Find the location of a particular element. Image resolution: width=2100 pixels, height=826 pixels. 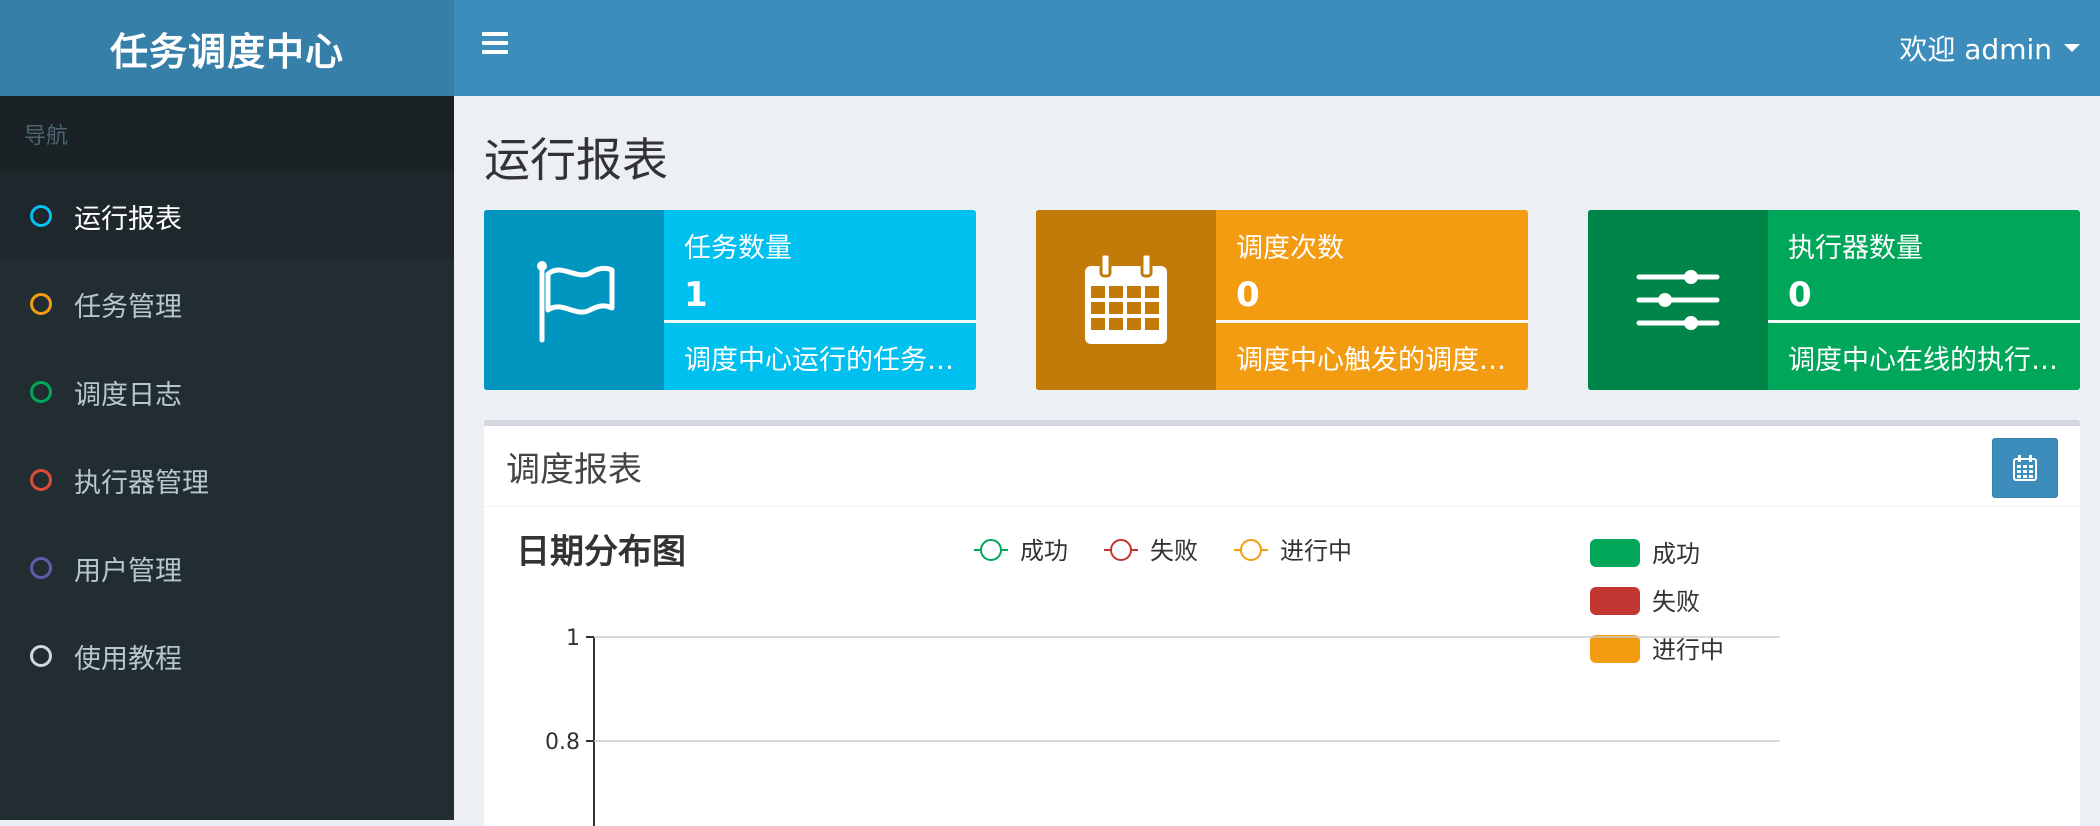

user-menu-label: 欢迎 admin is located at coordinates (1975, 49).